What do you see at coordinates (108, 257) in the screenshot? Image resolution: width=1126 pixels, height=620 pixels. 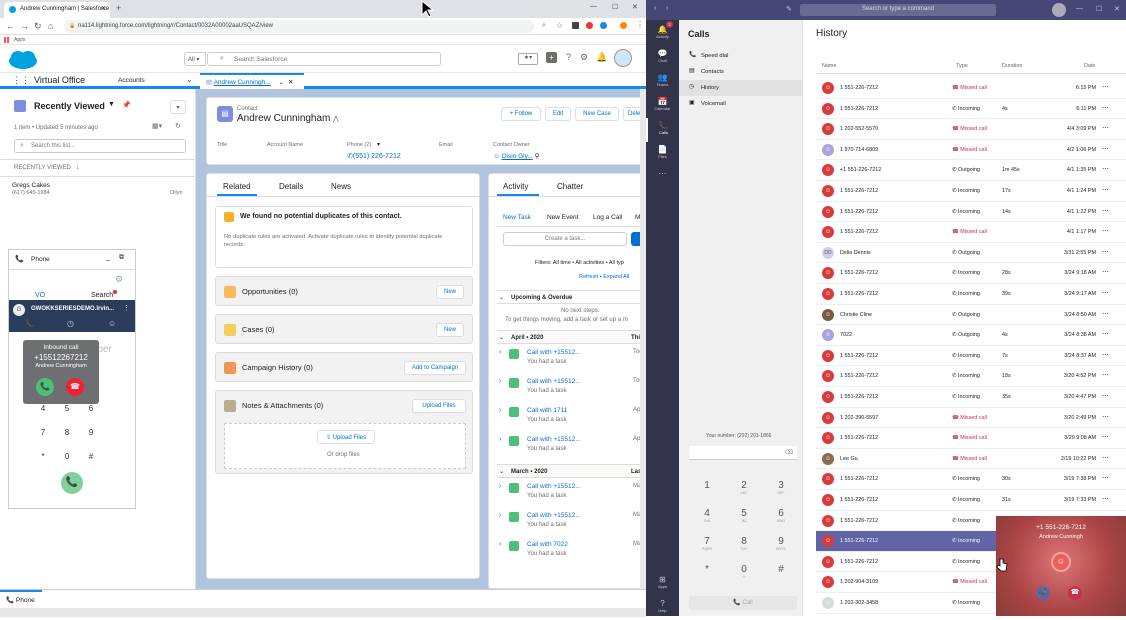 I see `minimize-icon: _` at bounding box center [108, 257].